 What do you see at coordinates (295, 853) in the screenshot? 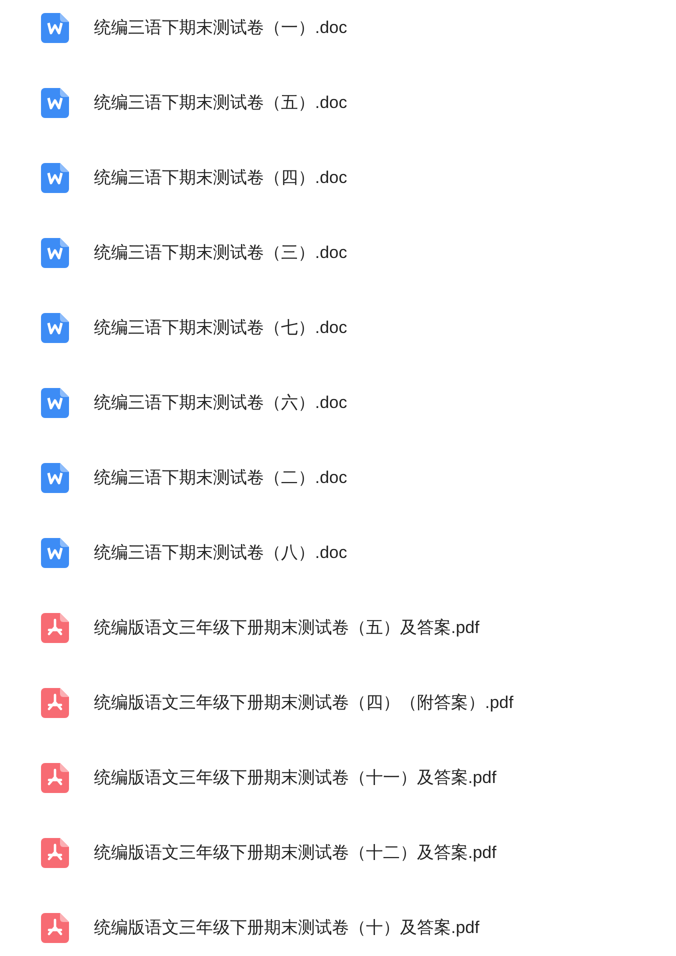
I see `file-name: 统编版语文三年级下册期末测试卷（十二）及答案.pdf` at bounding box center [295, 853].